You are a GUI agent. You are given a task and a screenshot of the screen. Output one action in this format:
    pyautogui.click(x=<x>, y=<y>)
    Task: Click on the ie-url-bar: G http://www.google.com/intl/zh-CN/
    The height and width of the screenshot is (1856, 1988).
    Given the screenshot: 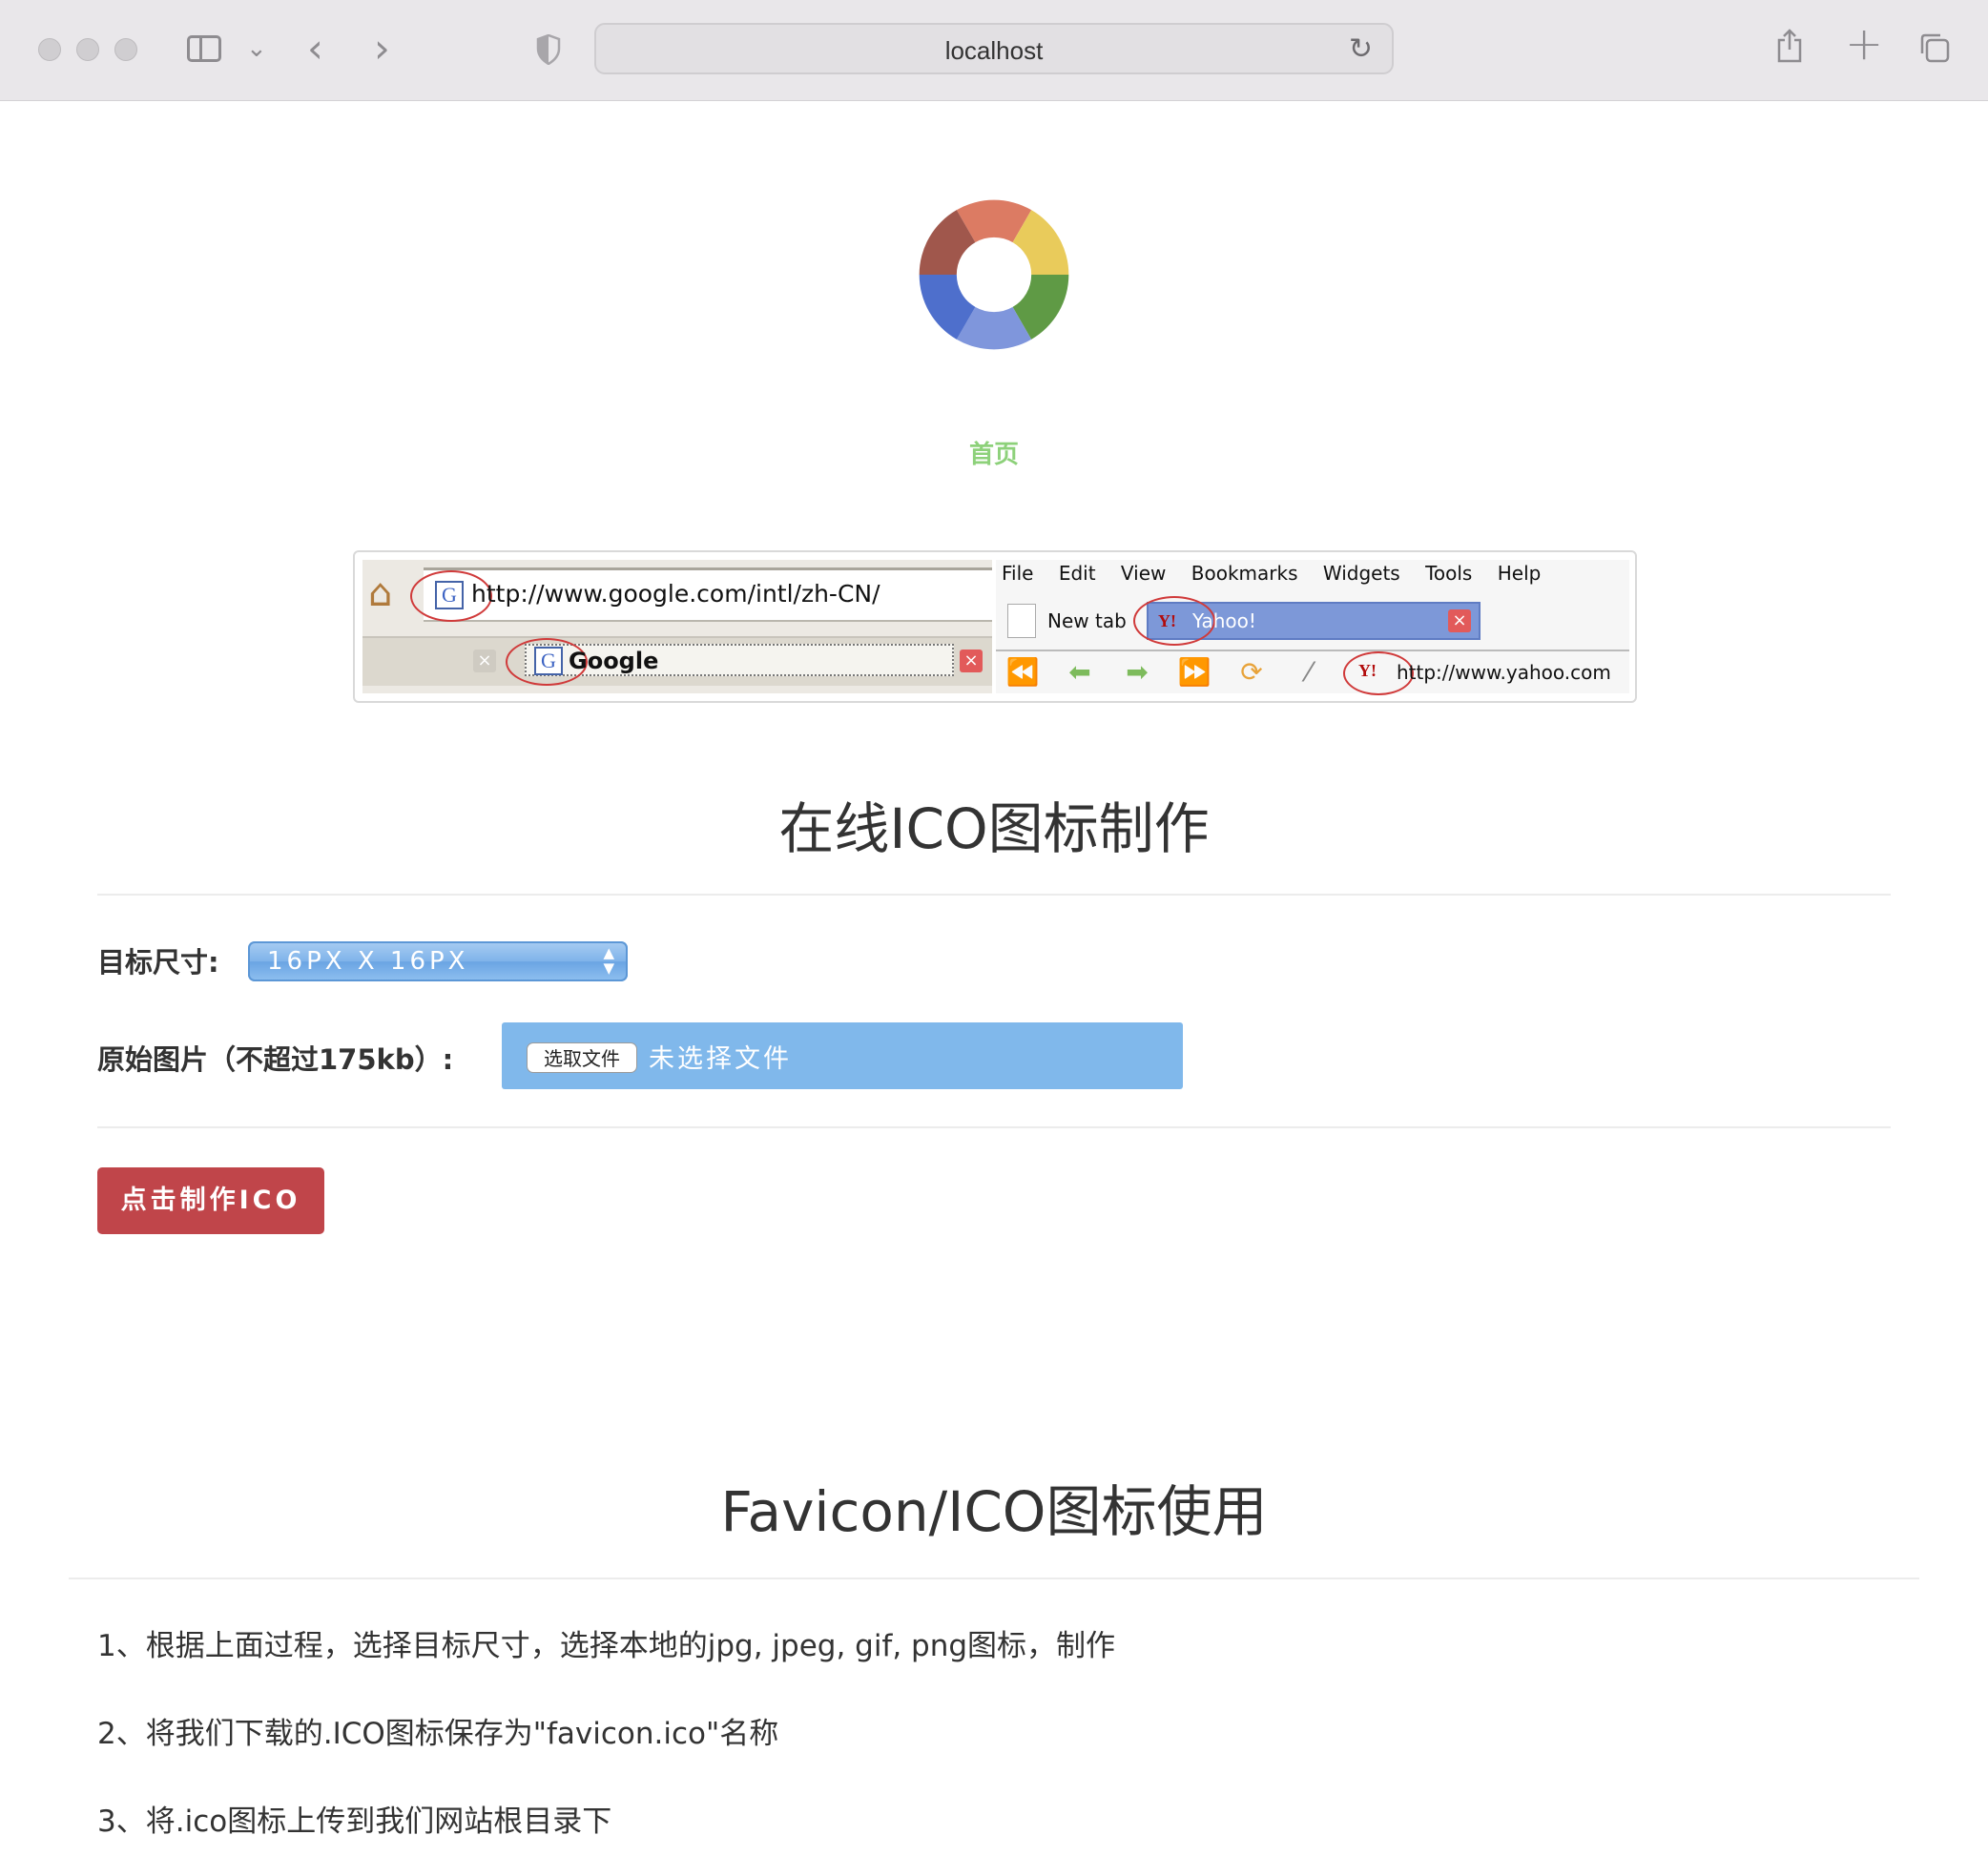 What is the action you would take?
    pyautogui.click(x=701, y=594)
    